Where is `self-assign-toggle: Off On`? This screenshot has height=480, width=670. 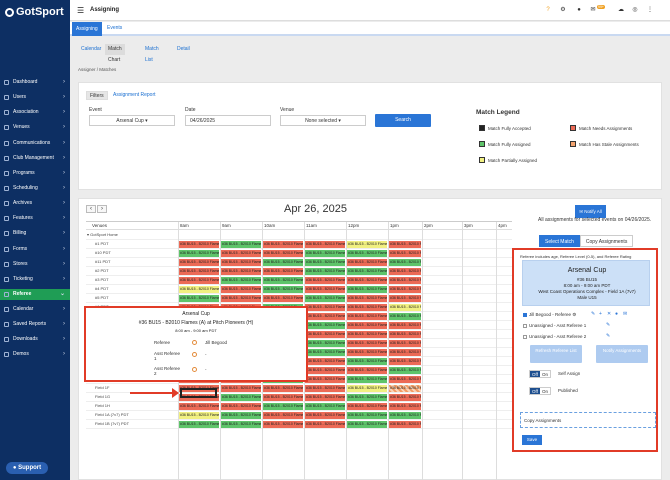 self-assign-toggle: Off On is located at coordinates (540, 374).